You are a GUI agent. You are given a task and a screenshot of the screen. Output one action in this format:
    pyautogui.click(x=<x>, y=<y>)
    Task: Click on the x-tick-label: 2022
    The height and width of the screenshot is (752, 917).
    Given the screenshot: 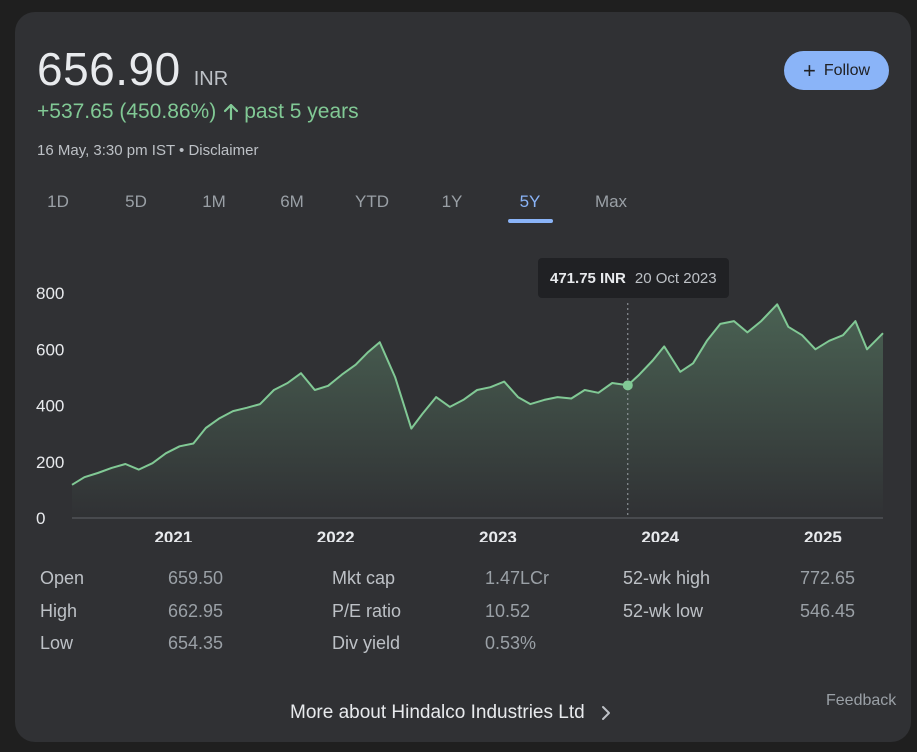 What is the action you would take?
    pyautogui.click(x=336, y=535)
    